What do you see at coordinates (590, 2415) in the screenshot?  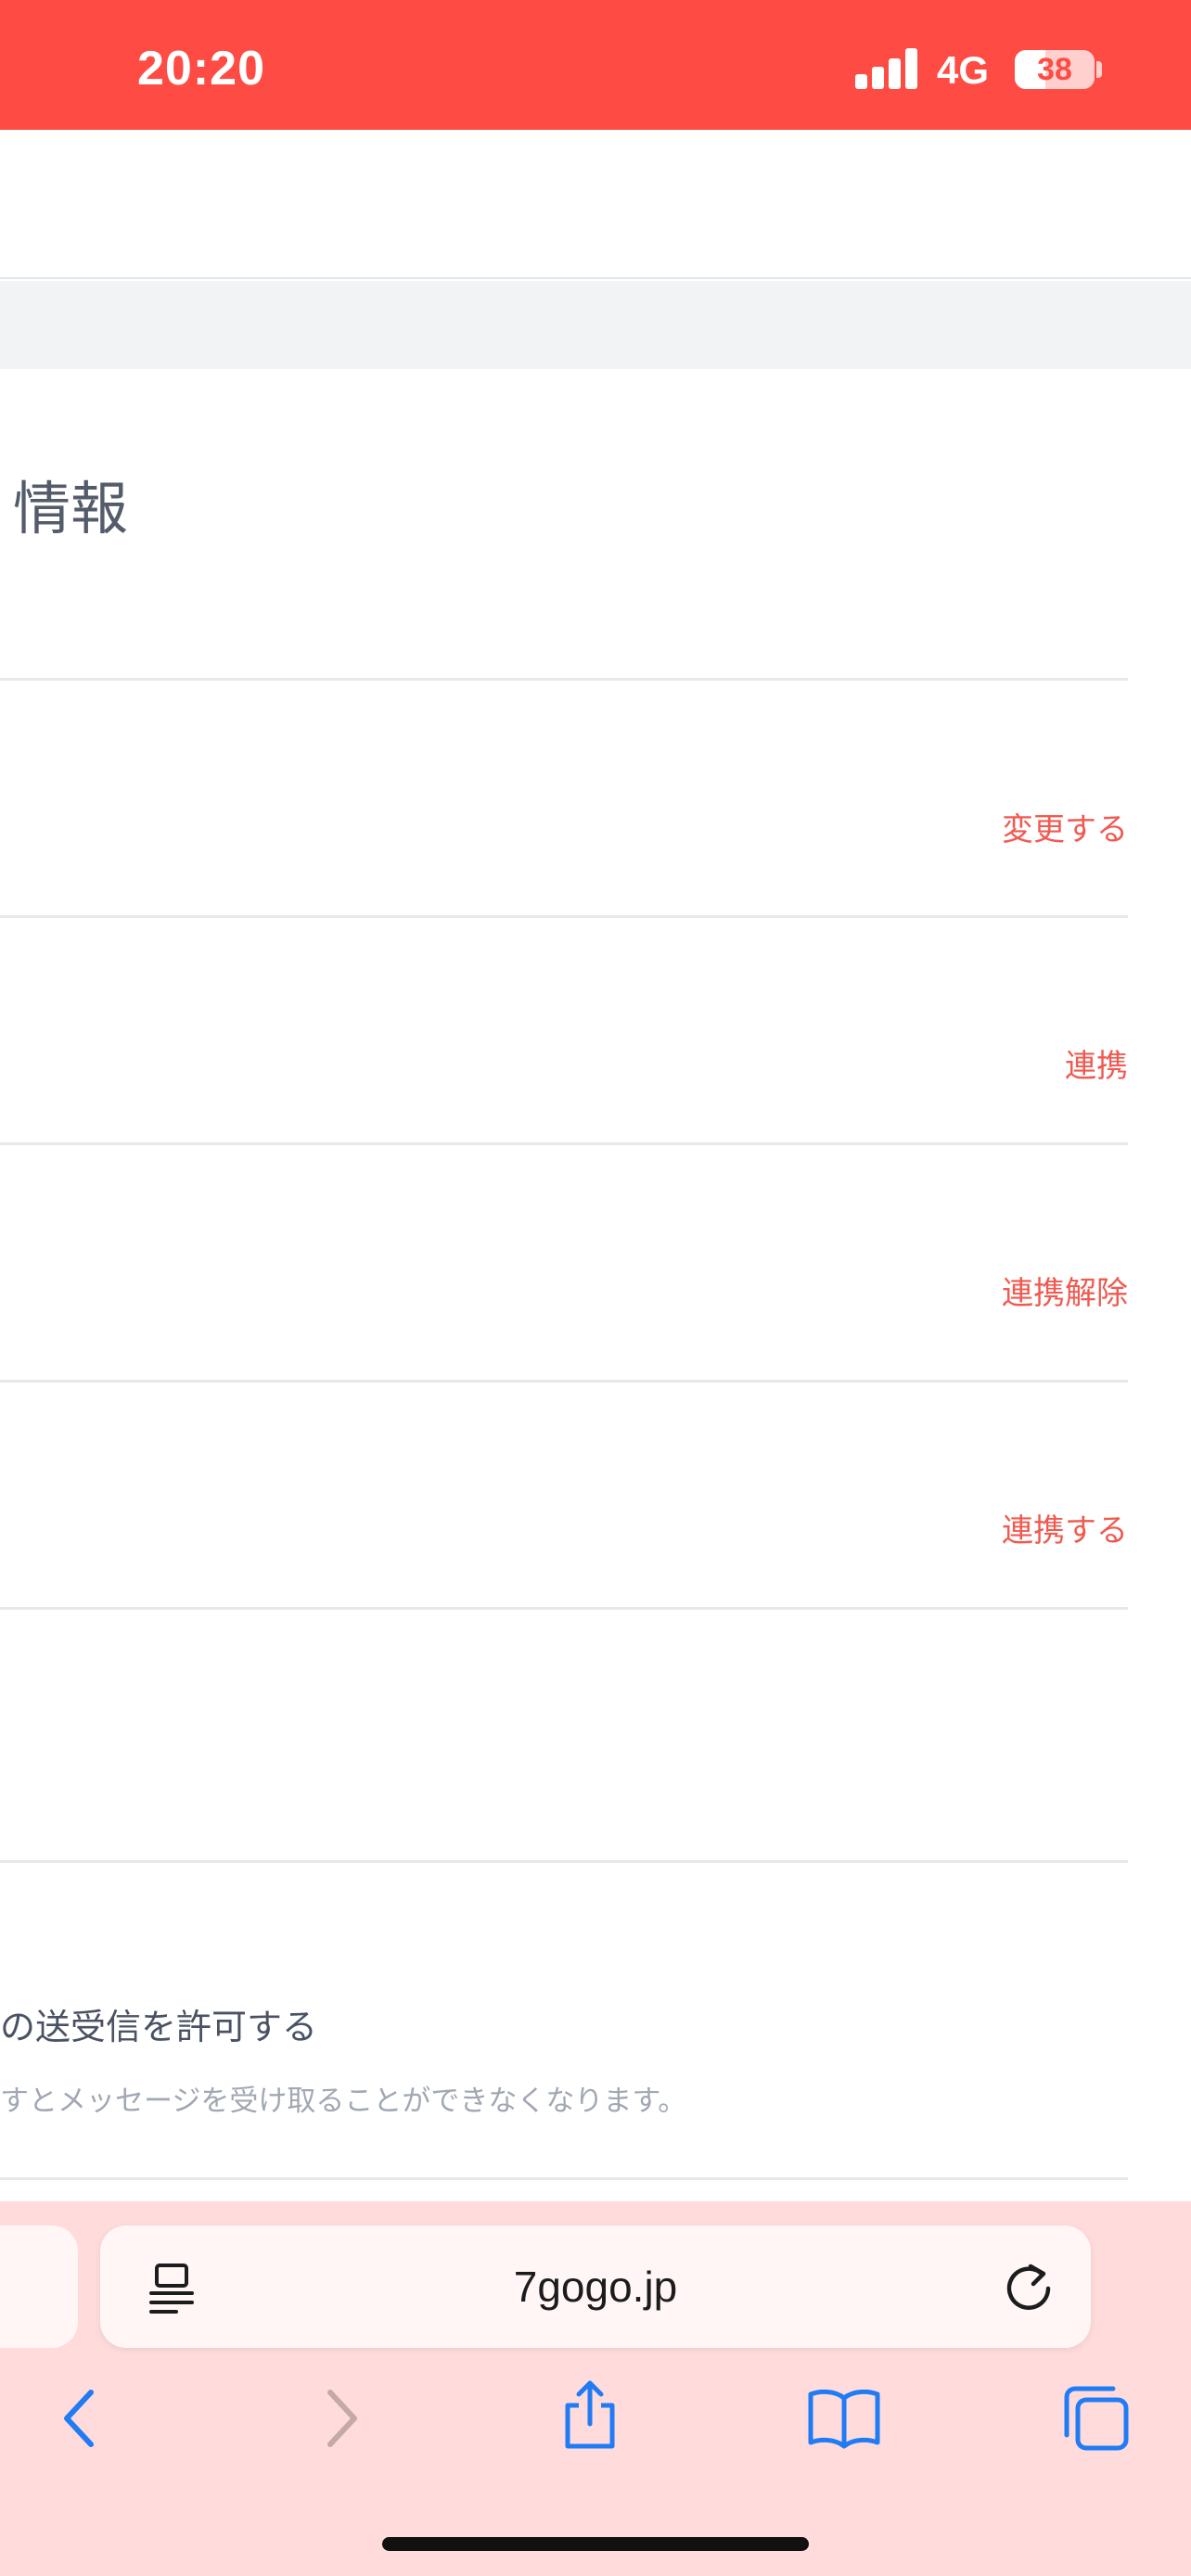 I see `share-icon` at bounding box center [590, 2415].